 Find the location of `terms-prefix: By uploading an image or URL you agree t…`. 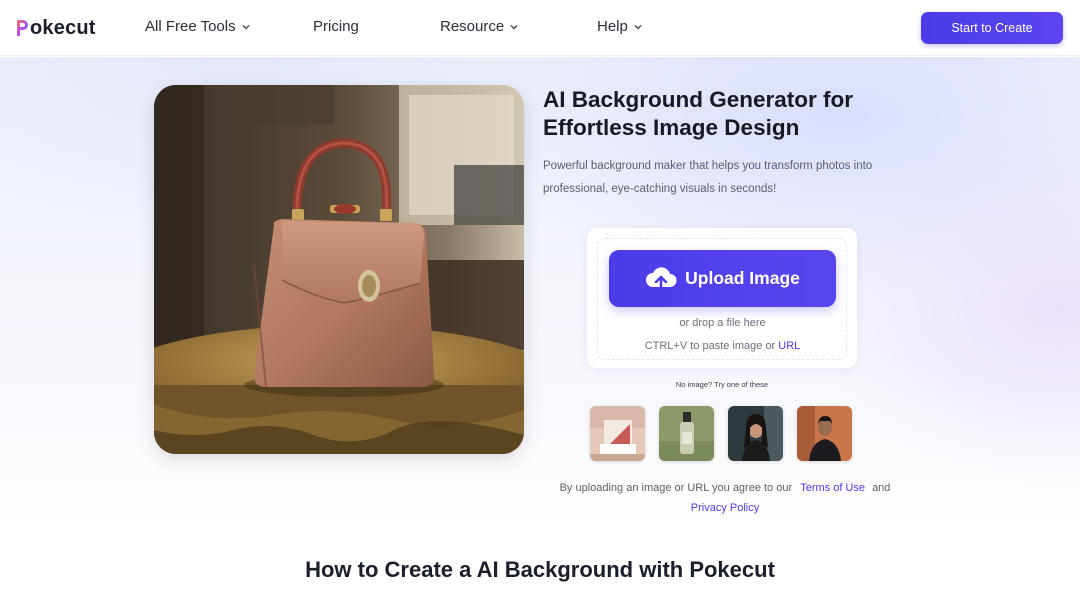

terms-prefix: By uploading an image or URL you agree t… is located at coordinates (676, 488).